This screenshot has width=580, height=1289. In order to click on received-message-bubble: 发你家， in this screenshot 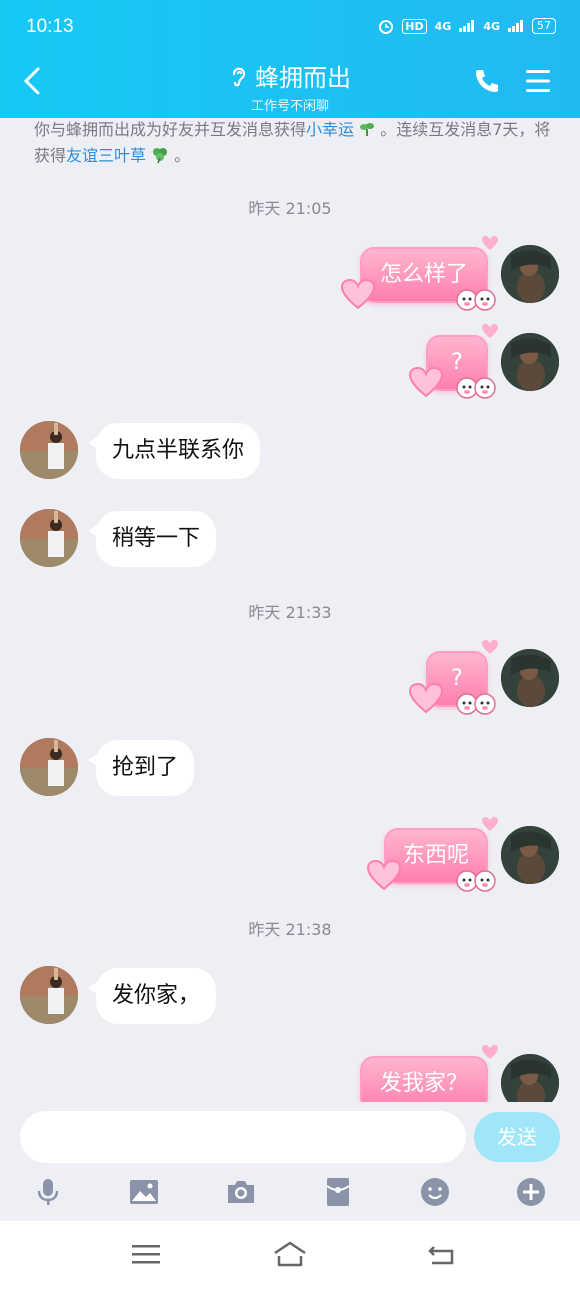, I will do `click(152, 996)`.